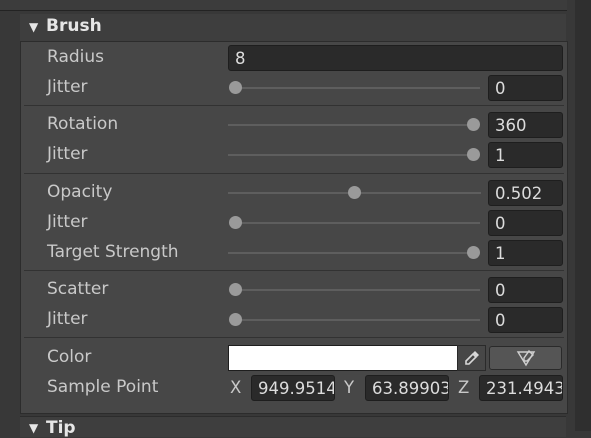  Describe the element at coordinates (293, 27) in the screenshot. I see `brush-section-header: ▼ Brush` at that location.